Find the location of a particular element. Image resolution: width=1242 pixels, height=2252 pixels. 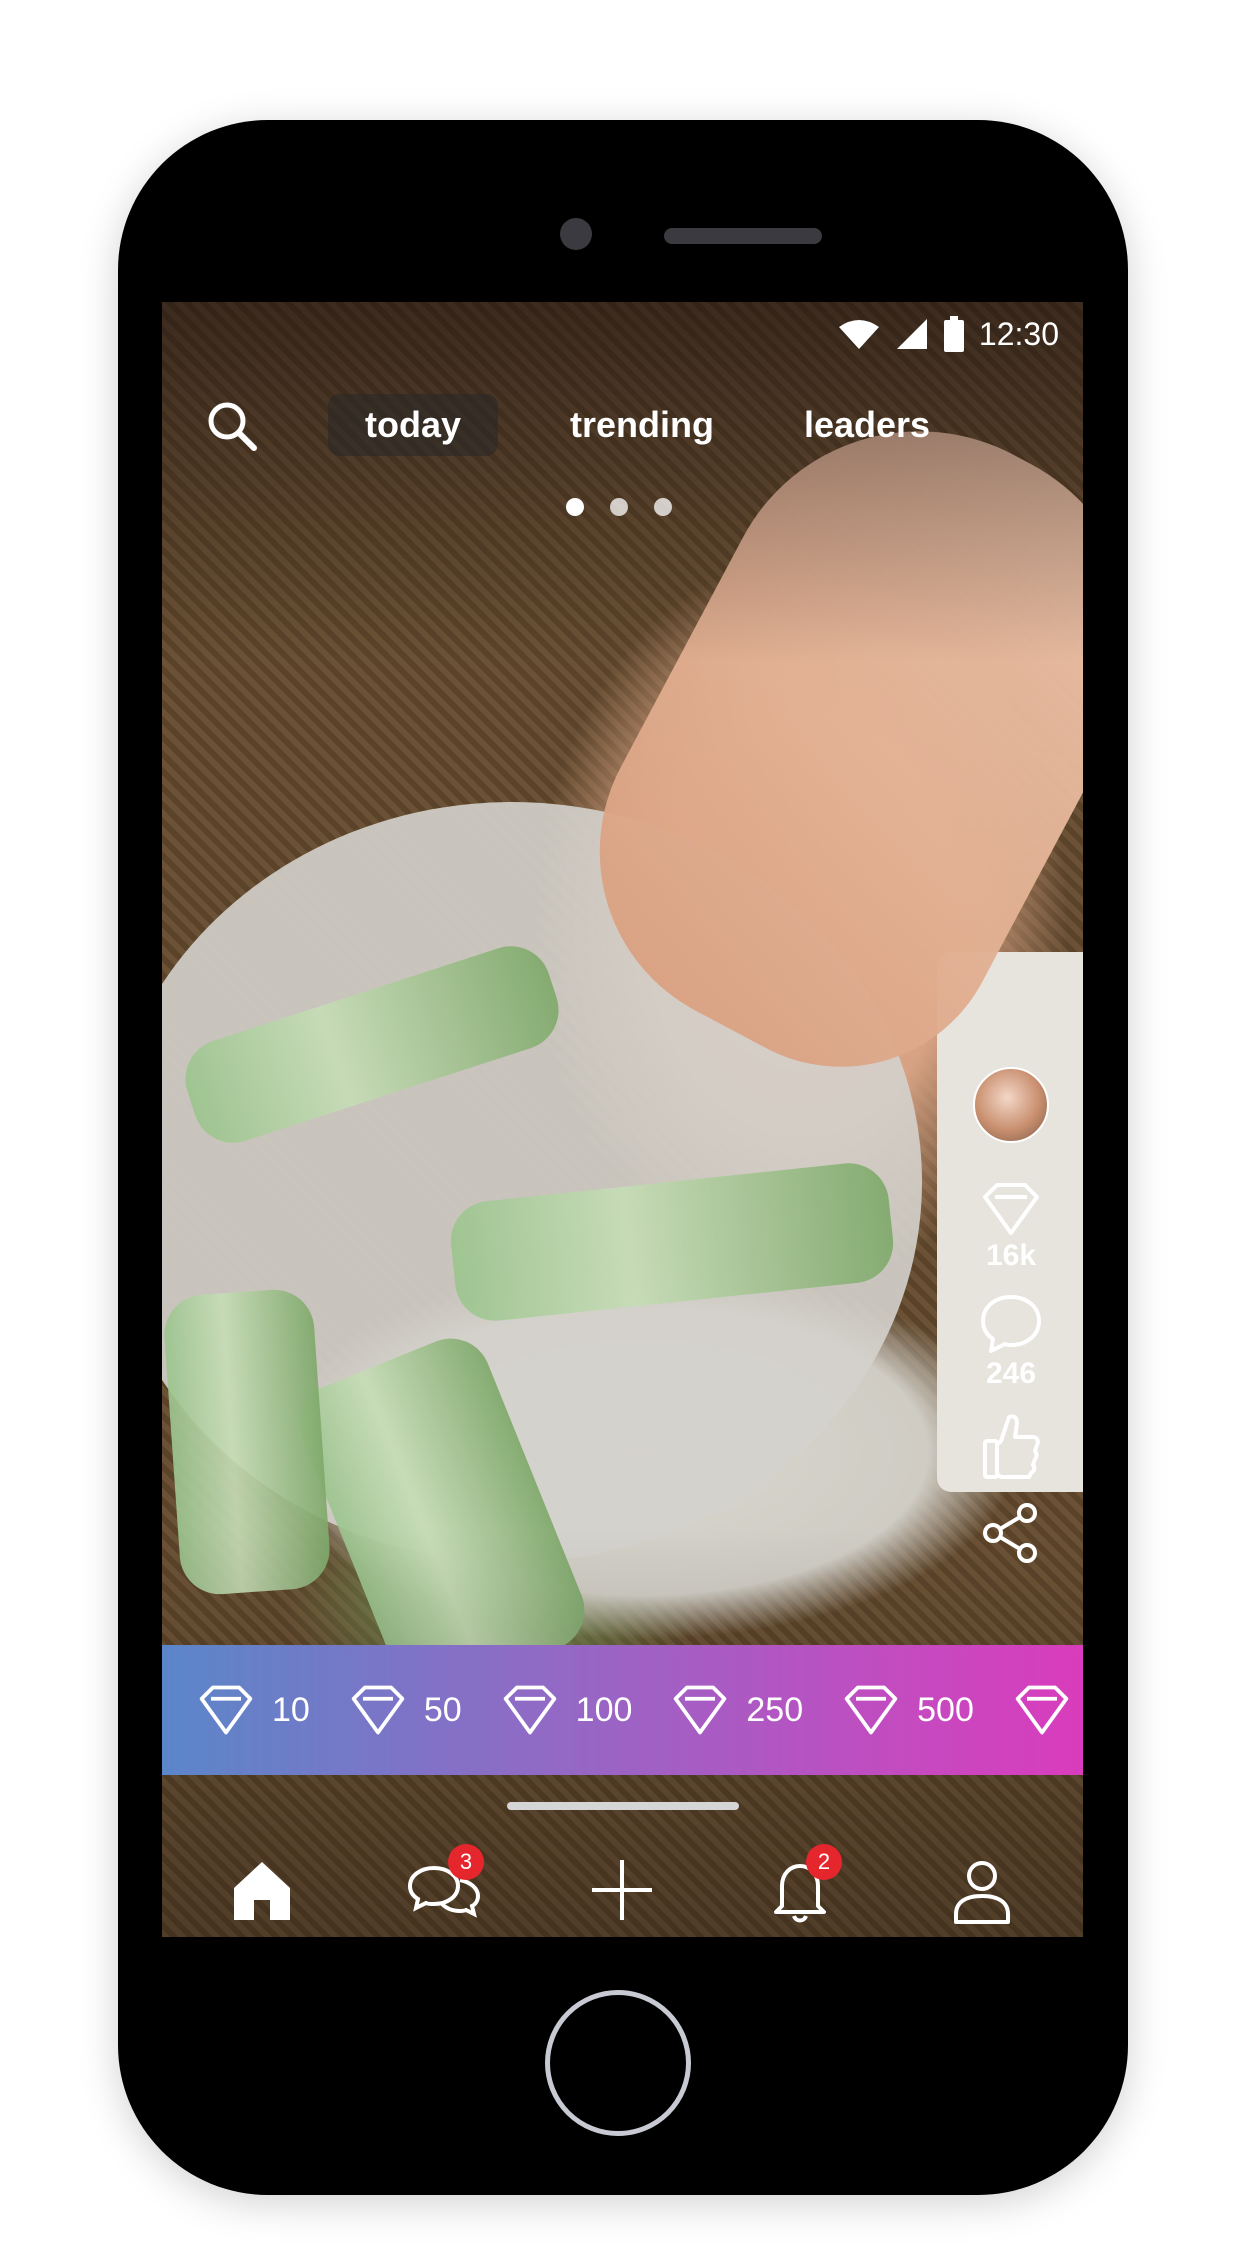

search-icon is located at coordinates (232, 426).